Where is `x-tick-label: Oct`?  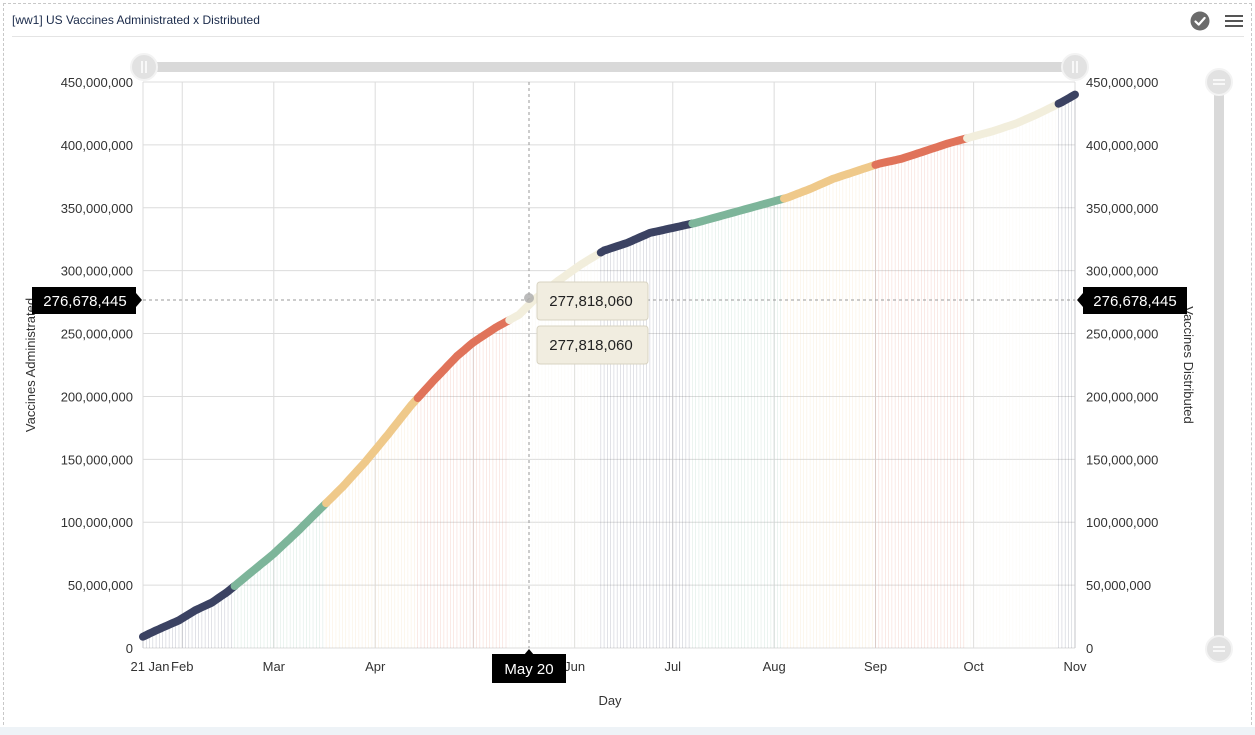 x-tick-label: Oct is located at coordinates (974, 666).